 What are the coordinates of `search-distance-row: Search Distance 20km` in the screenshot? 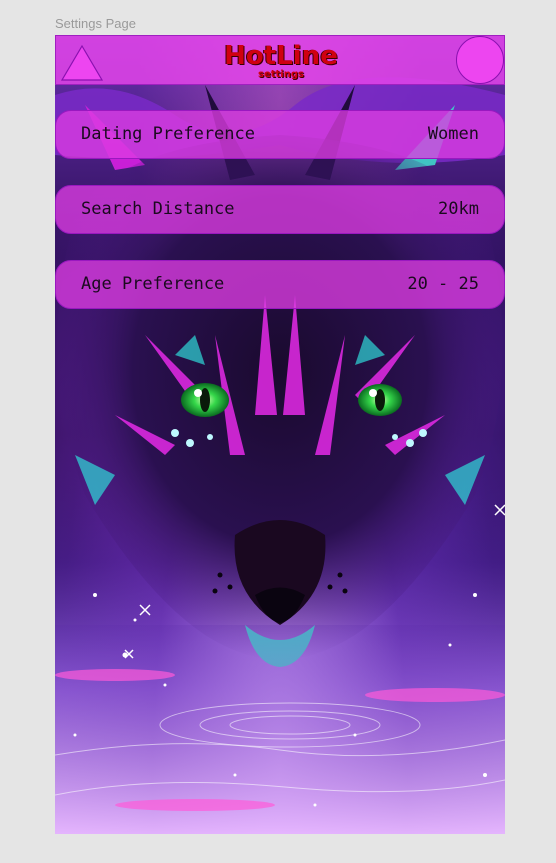 It's located at (280, 209).